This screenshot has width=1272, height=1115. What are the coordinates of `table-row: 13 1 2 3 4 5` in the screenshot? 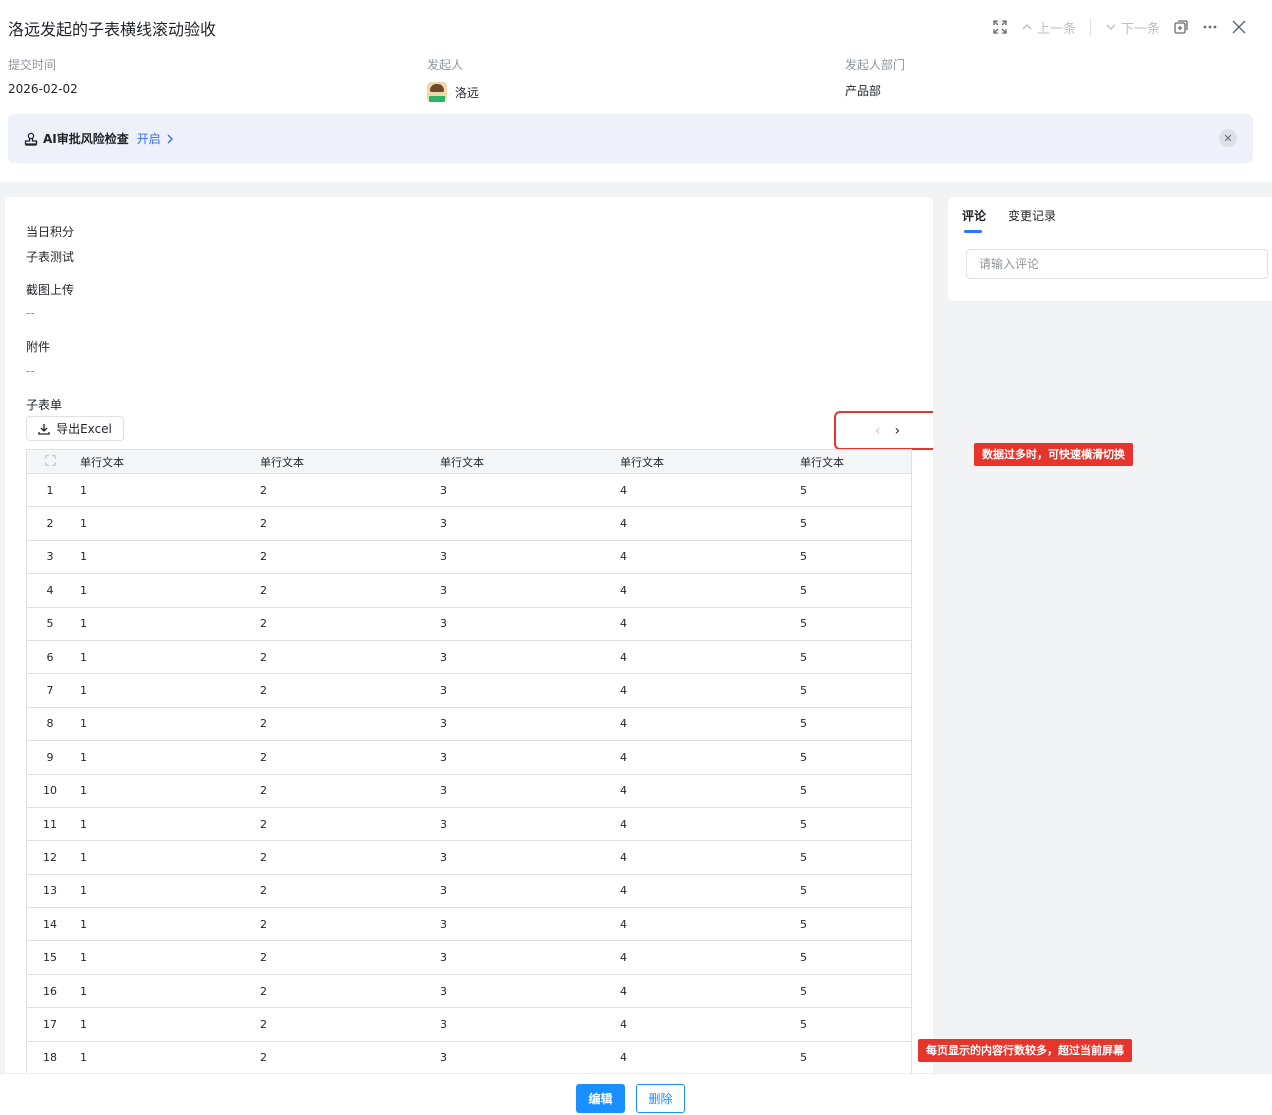 It's located at (469, 892).